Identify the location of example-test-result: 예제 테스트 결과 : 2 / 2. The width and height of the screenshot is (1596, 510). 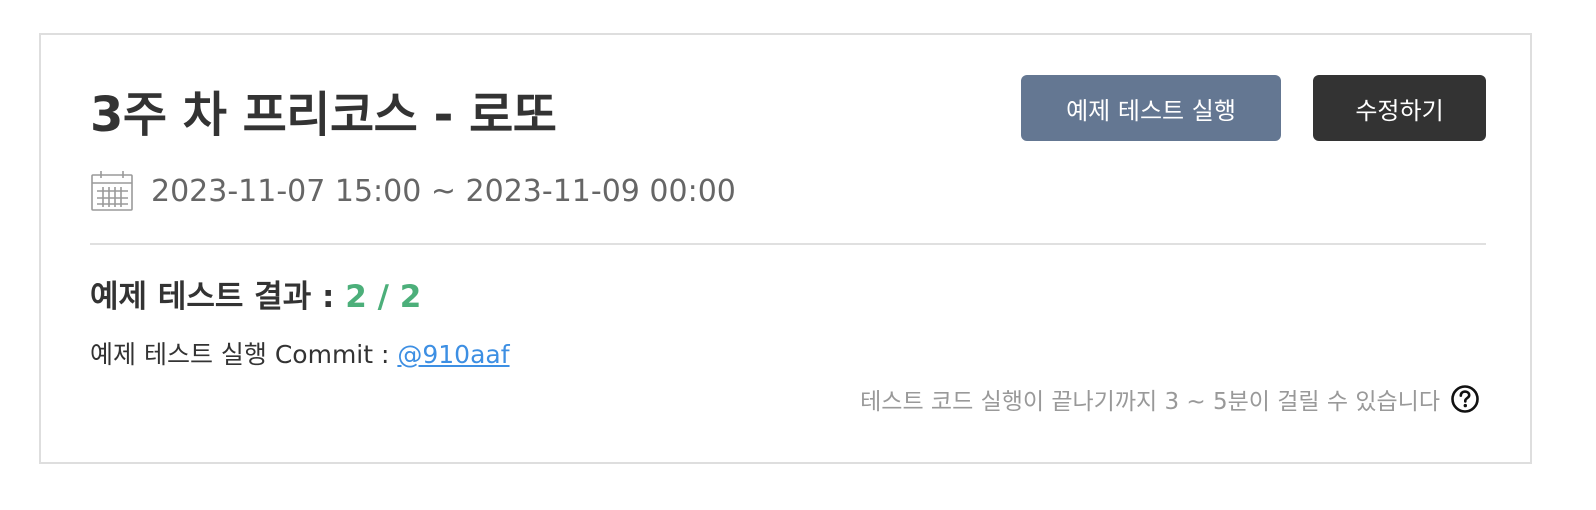
(255, 293).